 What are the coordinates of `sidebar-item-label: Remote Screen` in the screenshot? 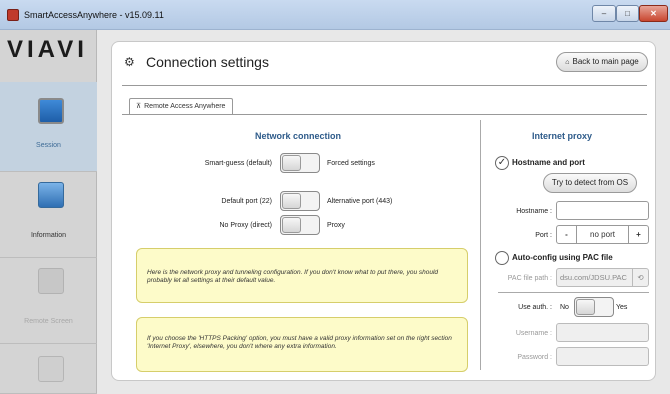 It's located at (48, 321).